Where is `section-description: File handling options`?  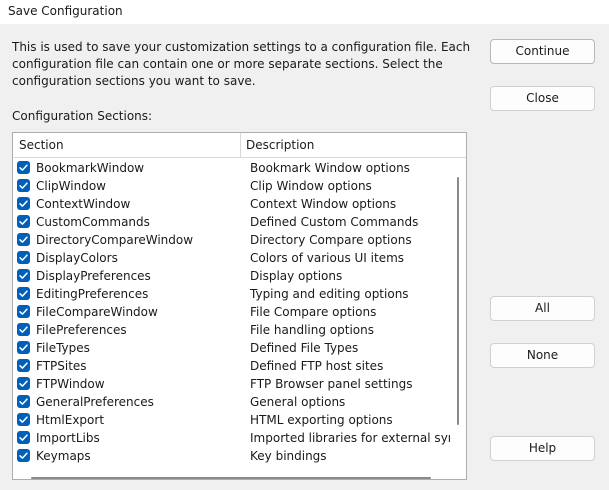 section-description: File handling options is located at coordinates (312, 330).